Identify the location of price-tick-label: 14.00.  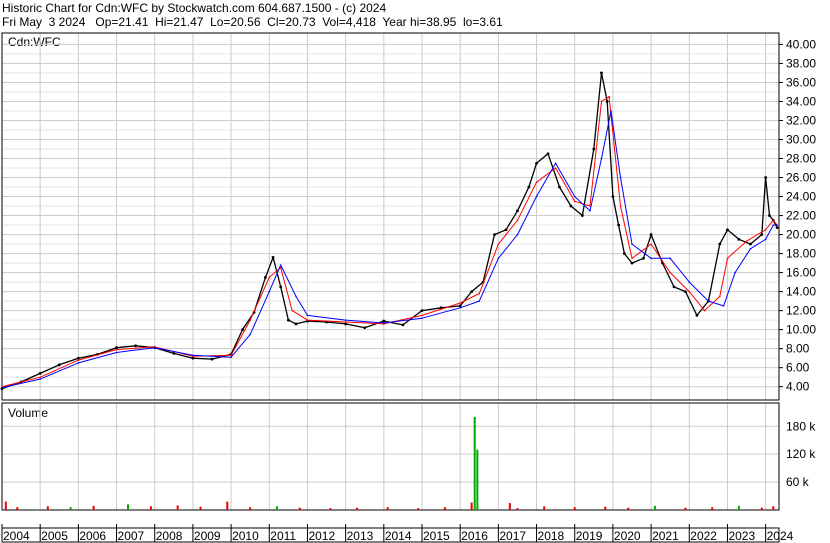
(801, 292).